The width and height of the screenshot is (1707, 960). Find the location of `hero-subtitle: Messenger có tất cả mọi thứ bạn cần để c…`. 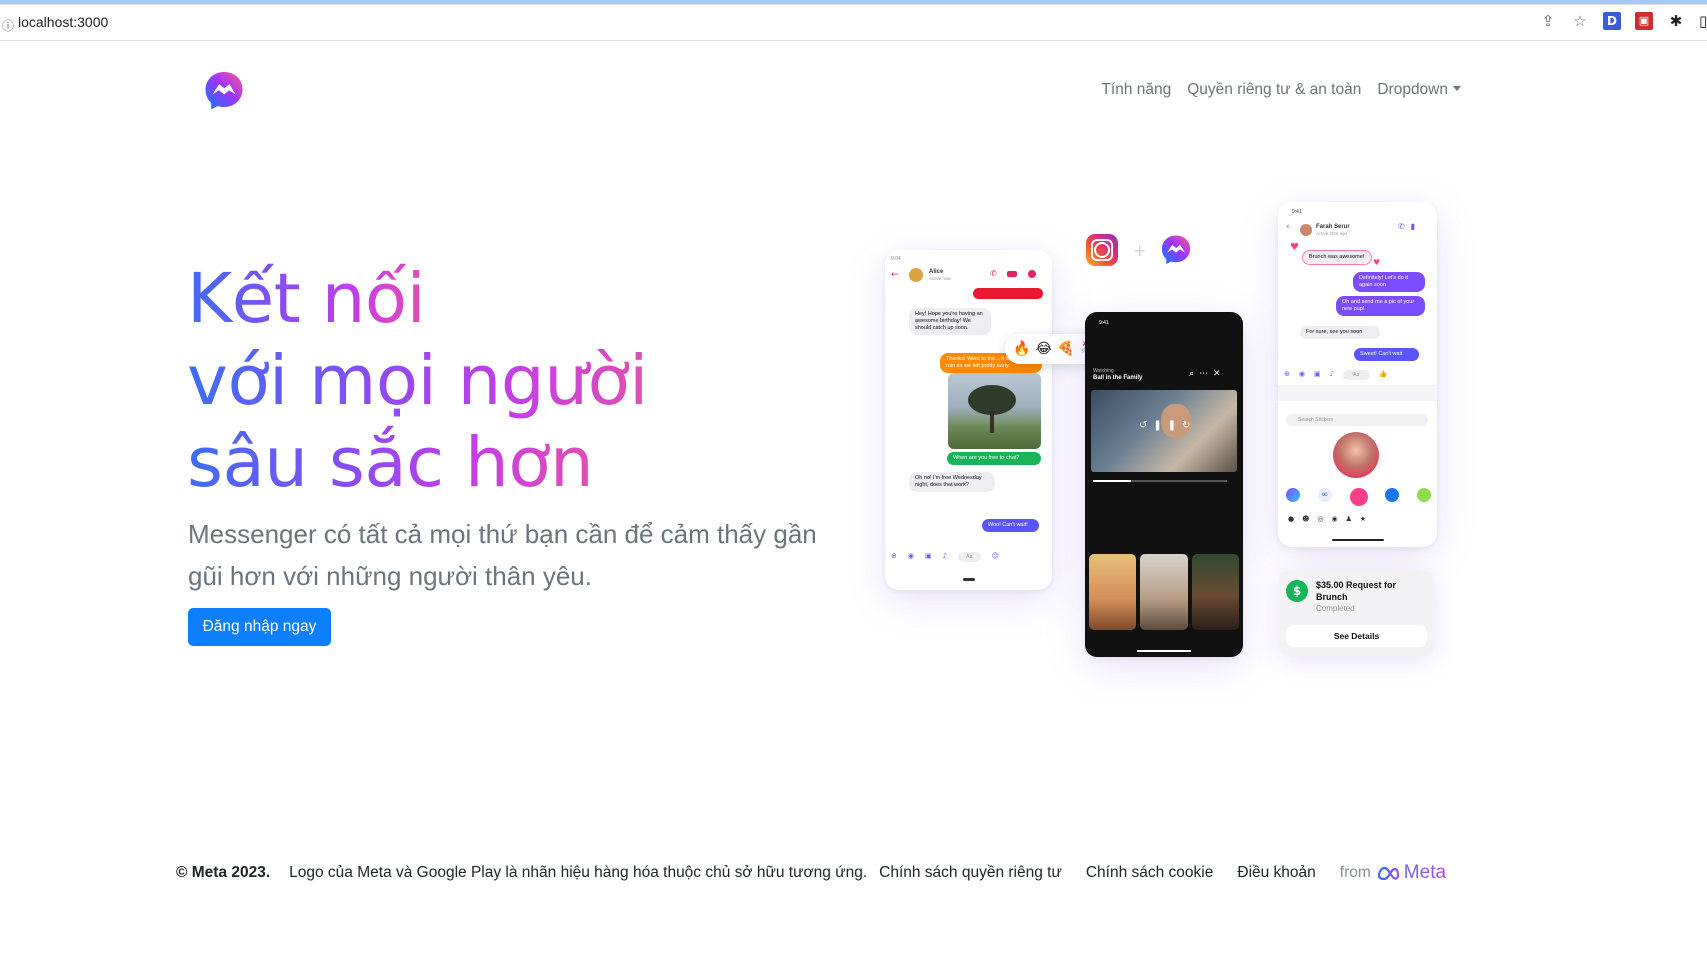

hero-subtitle: Messenger có tất cả mọi thứ bạn cần để c… is located at coordinates (502, 555).